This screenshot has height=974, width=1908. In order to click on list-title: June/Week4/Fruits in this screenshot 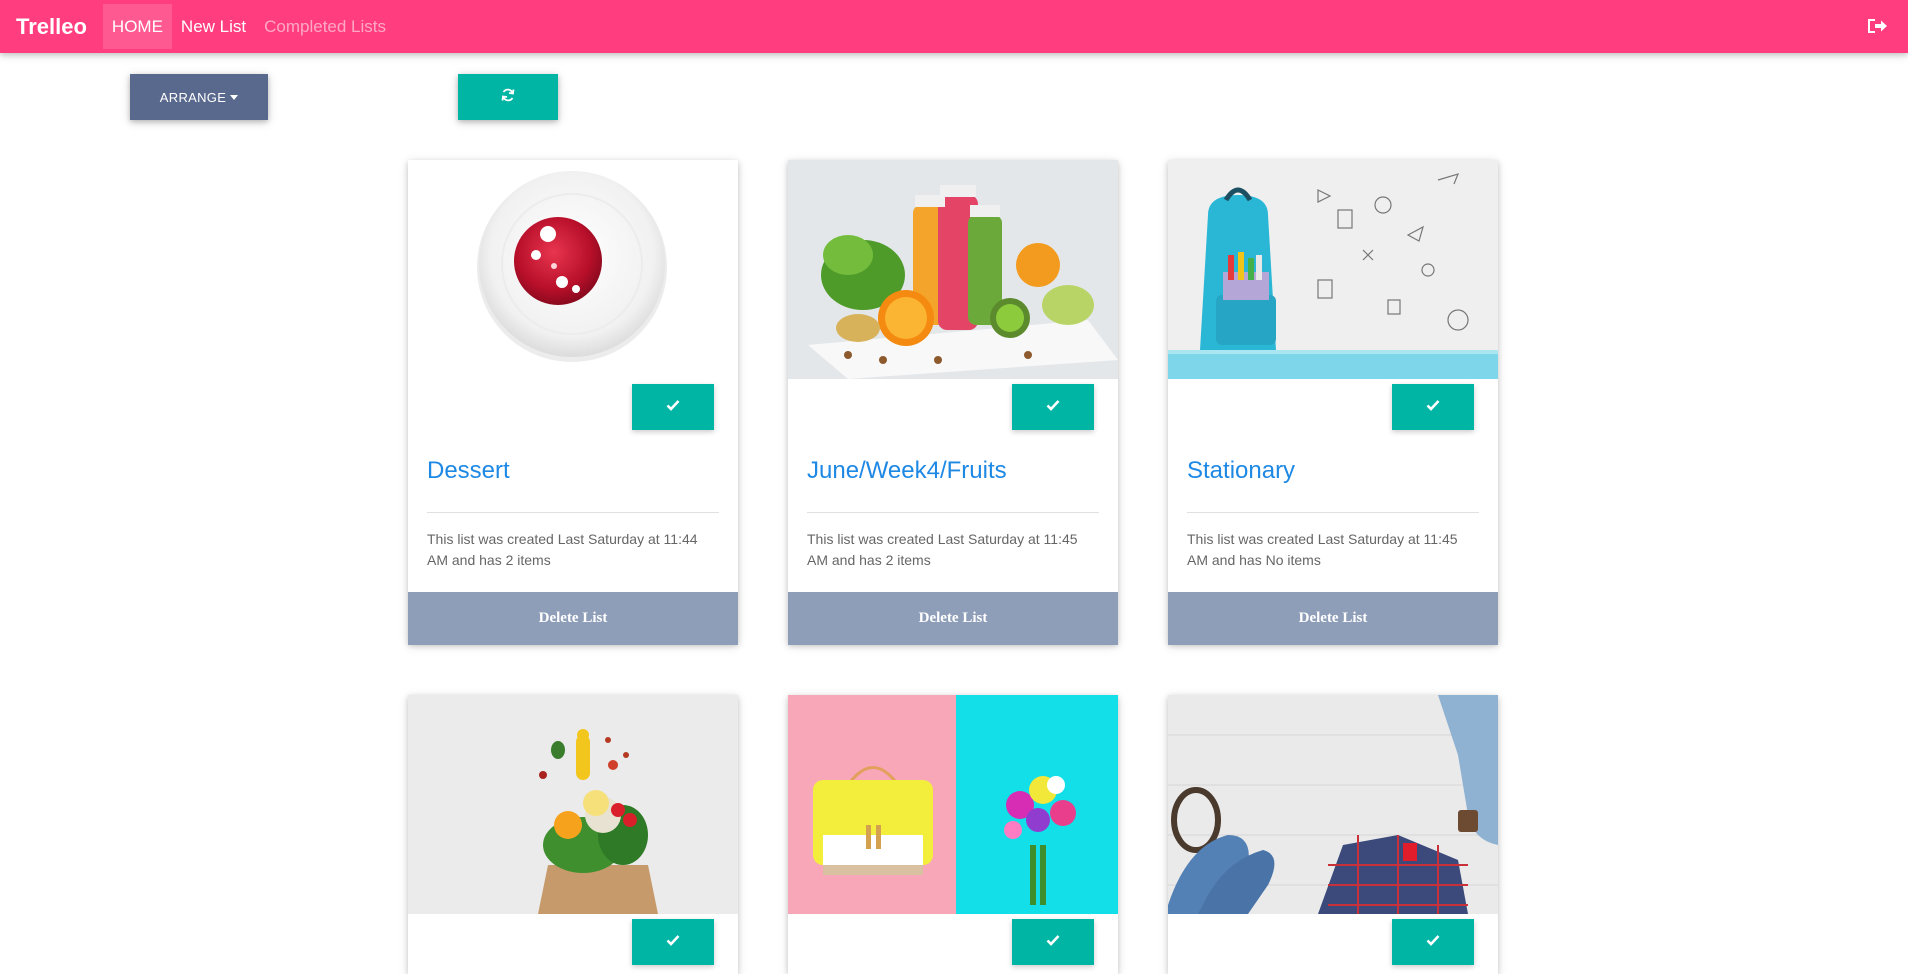, I will do `click(907, 471)`.